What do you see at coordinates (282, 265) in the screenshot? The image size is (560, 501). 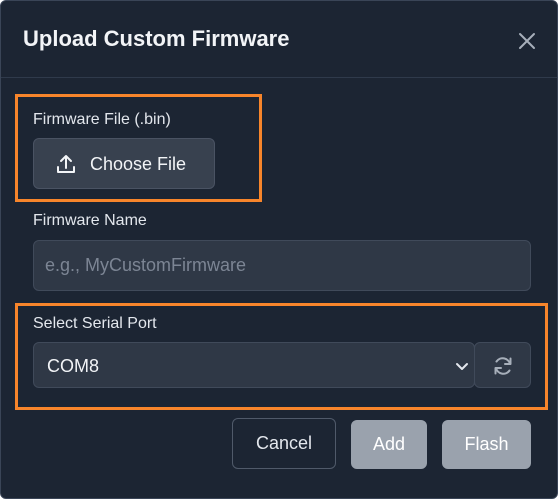 I see `firmware-name-input` at bounding box center [282, 265].